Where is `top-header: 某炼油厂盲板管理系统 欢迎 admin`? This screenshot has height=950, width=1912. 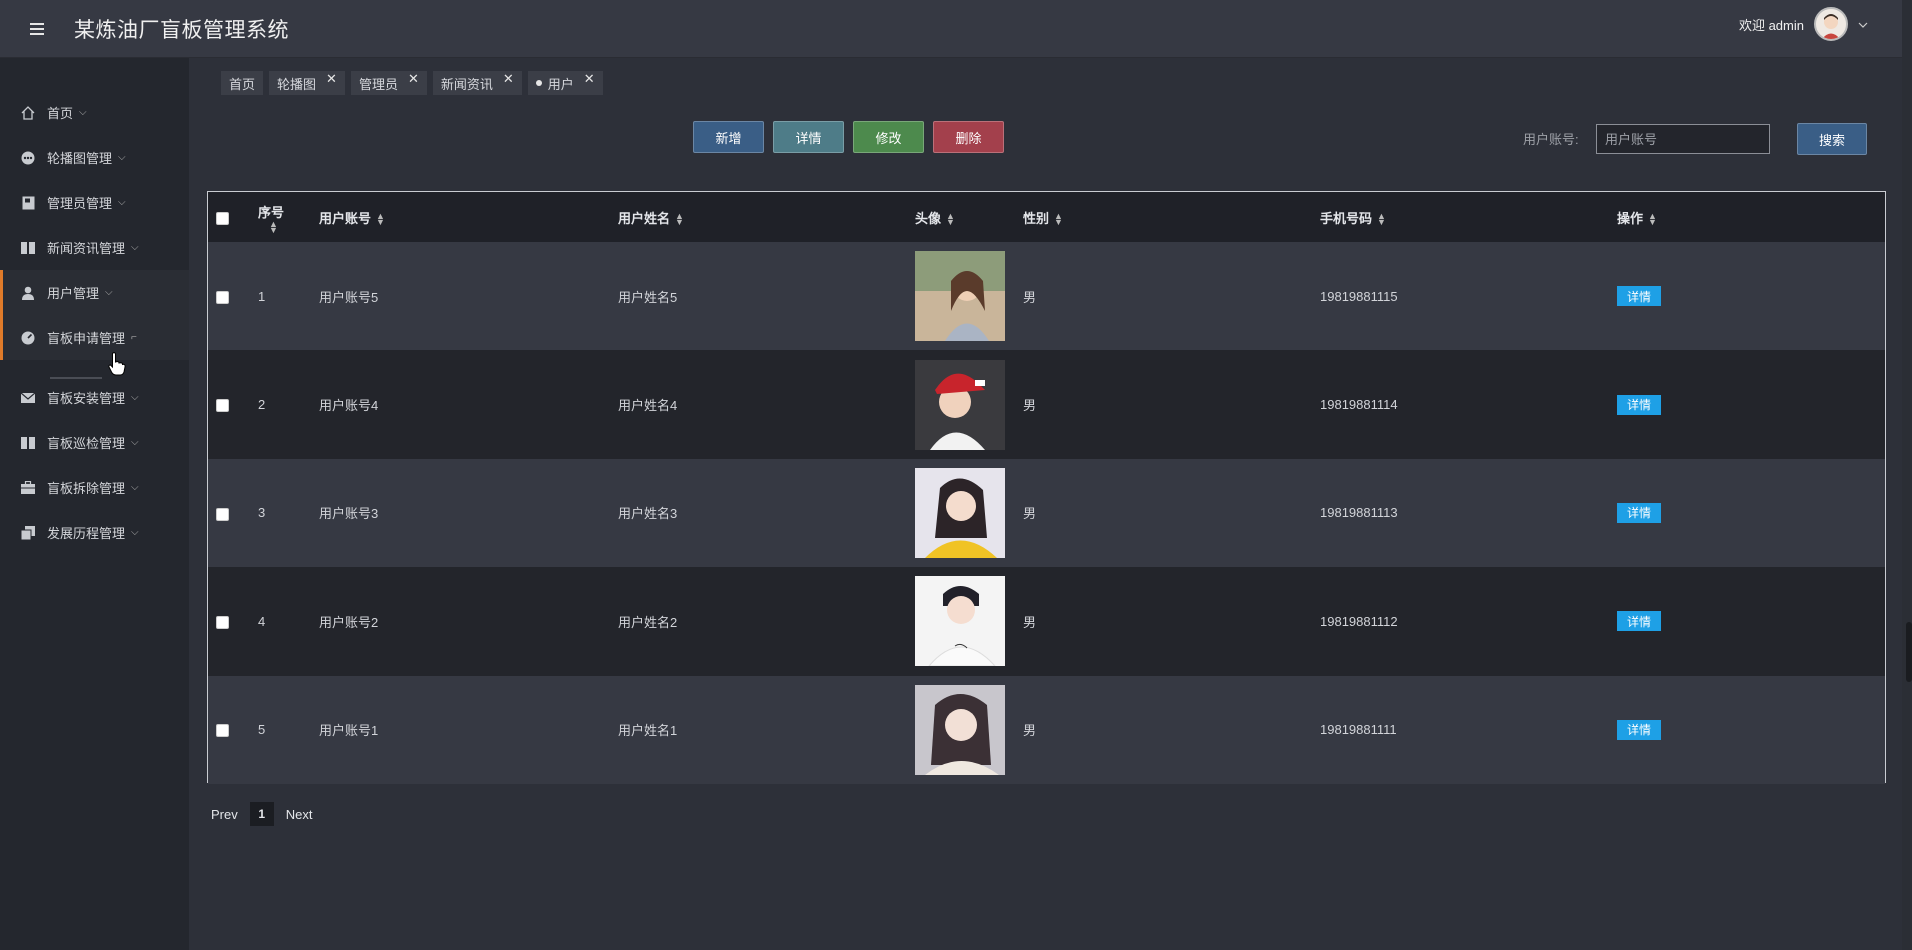
top-header: 某炼油厂盲板管理系统 欢迎 admin is located at coordinates (956, 29).